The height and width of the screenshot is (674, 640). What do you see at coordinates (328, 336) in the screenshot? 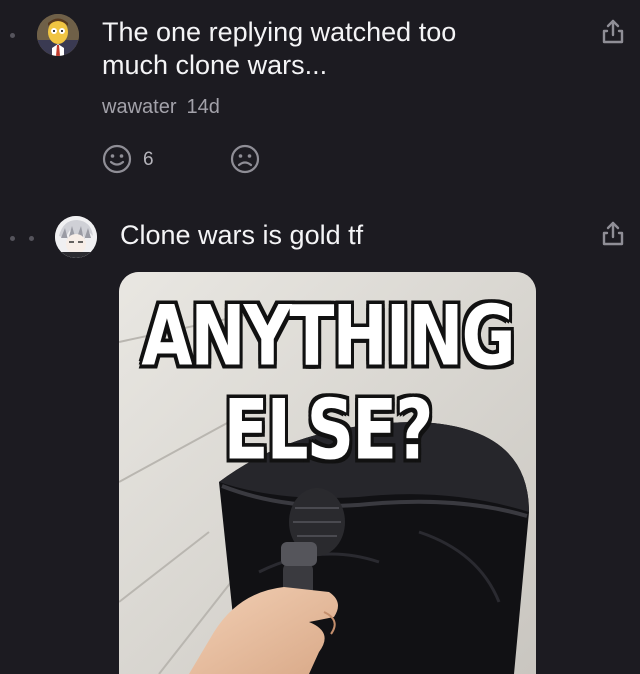
I see `meme-caption-line-1: ANYTHING` at bounding box center [328, 336].